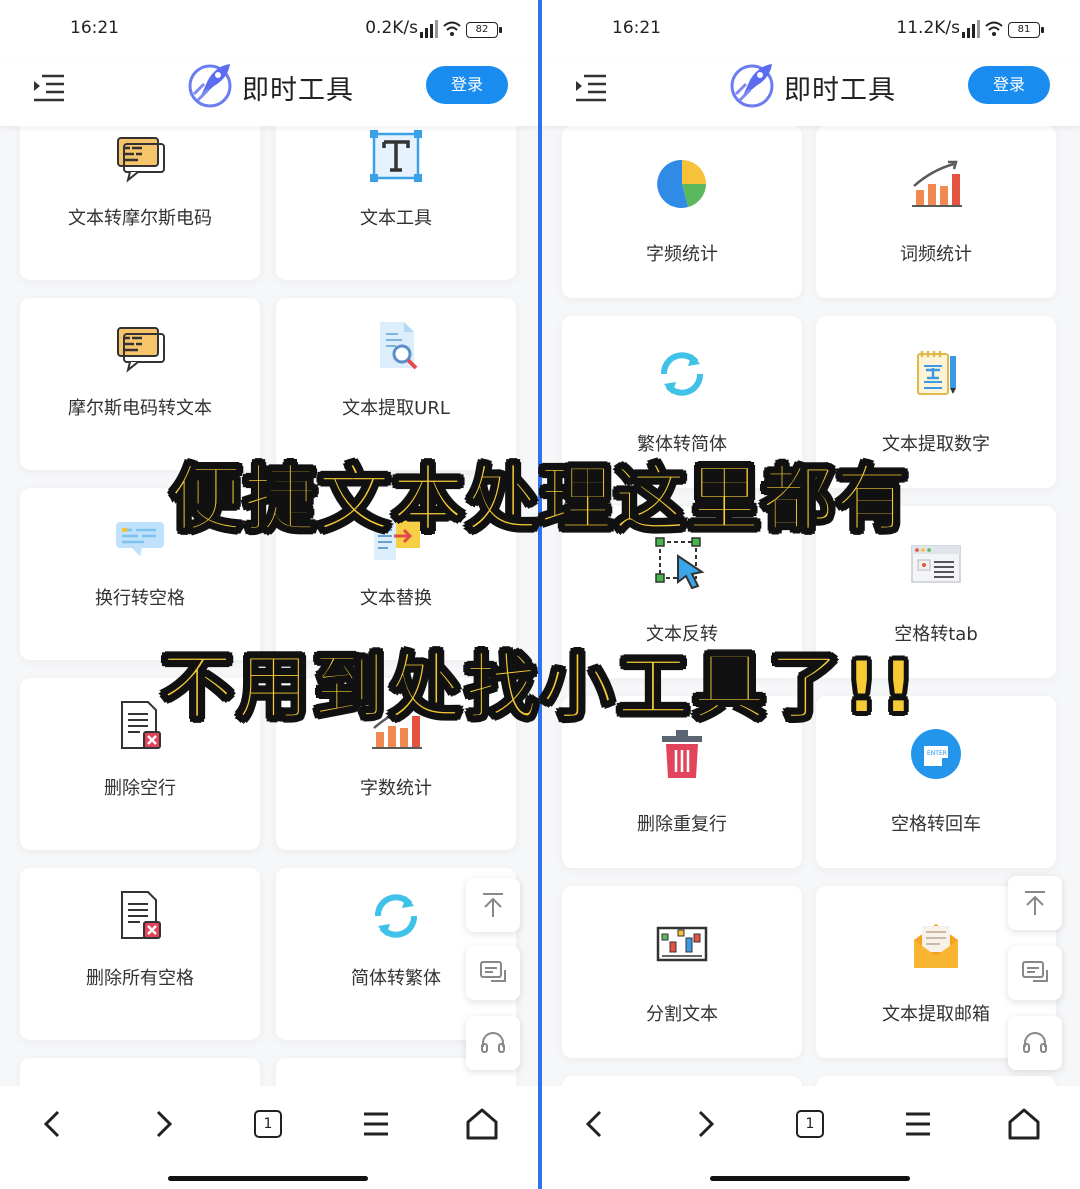 The height and width of the screenshot is (1189, 1080). What do you see at coordinates (140, 788) in the screenshot?
I see `tool-label: 删除空行` at bounding box center [140, 788].